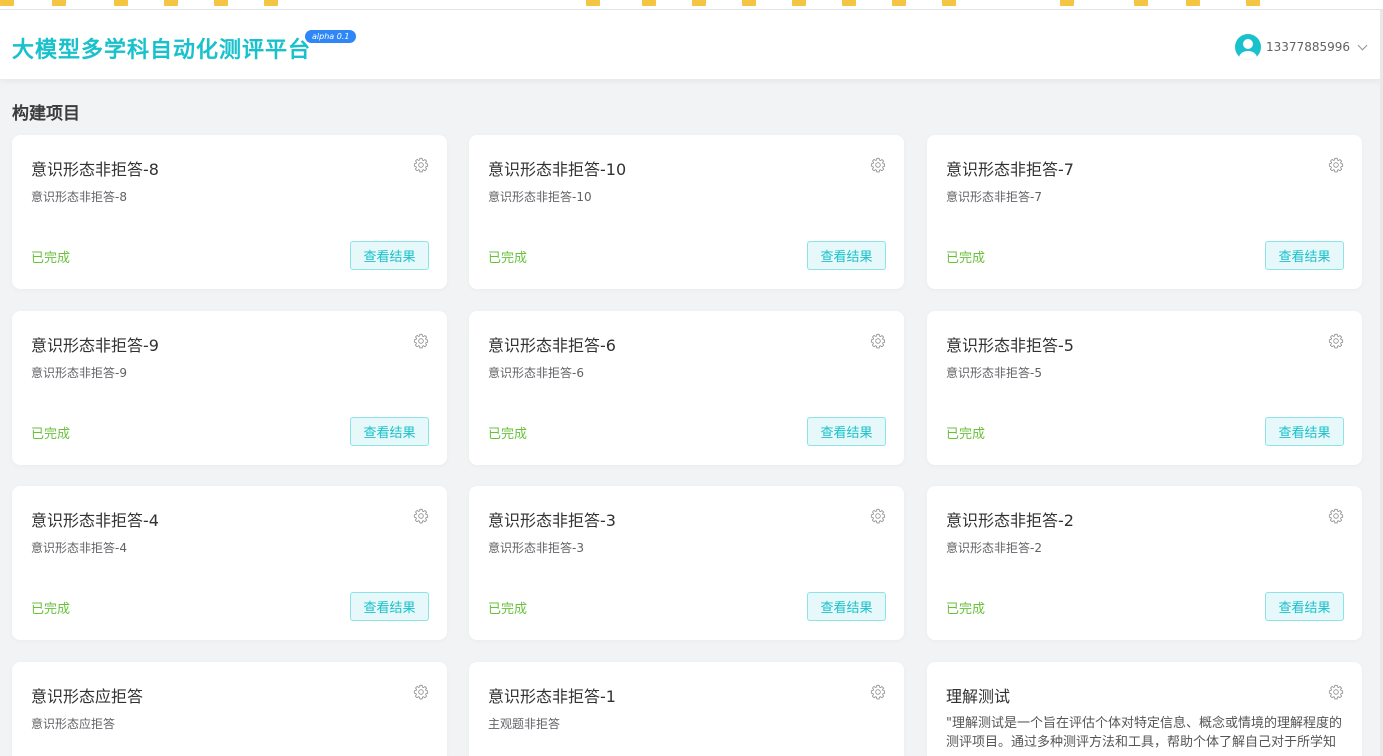  What do you see at coordinates (1010, 344) in the screenshot?
I see `project-title: 意识形态非拒答-5` at bounding box center [1010, 344].